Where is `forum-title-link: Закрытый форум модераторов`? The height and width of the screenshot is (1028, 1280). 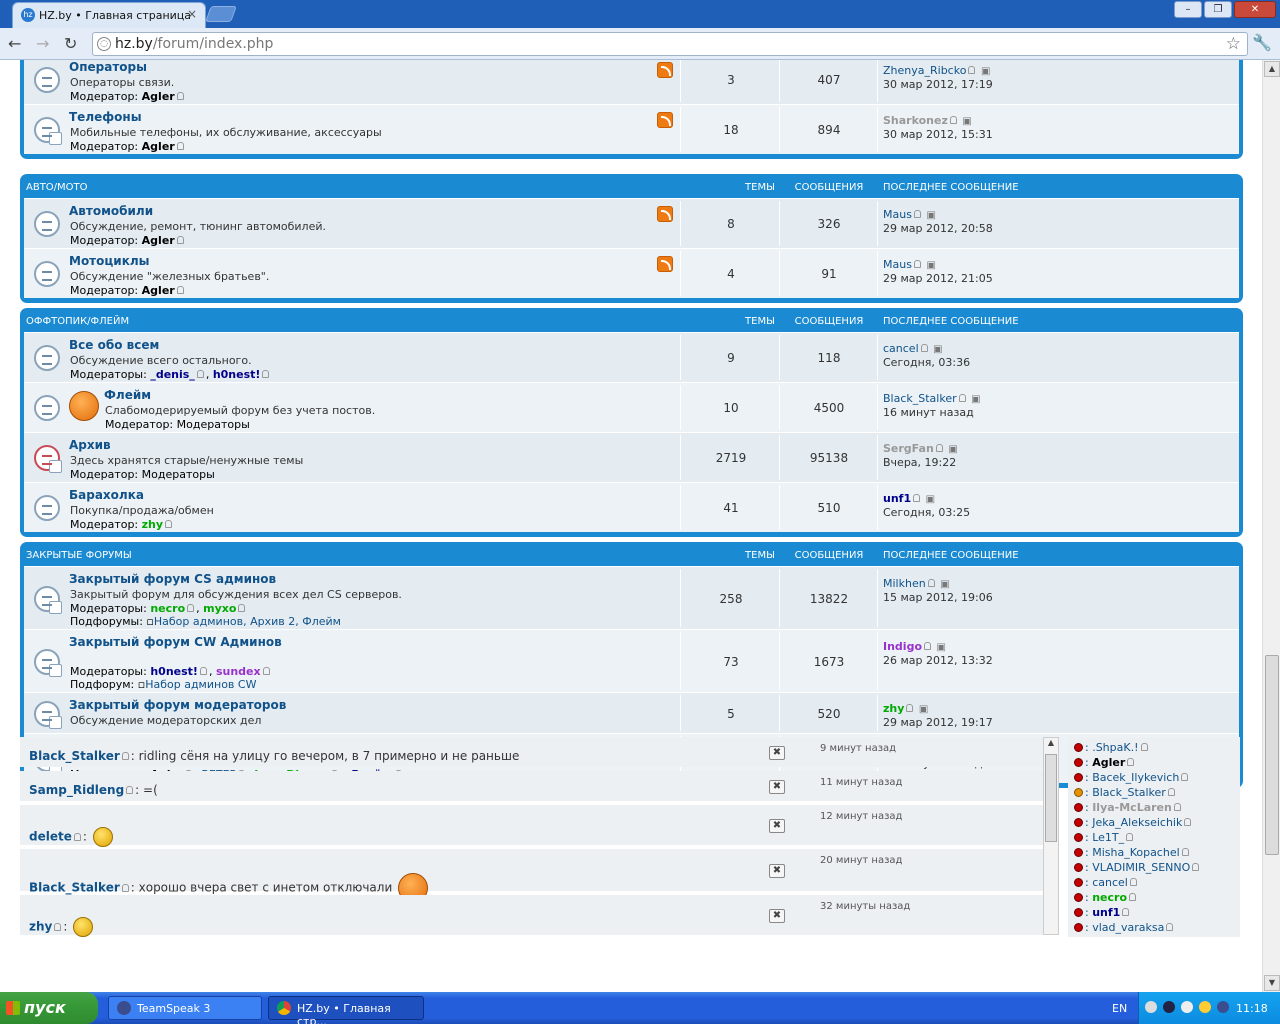 forum-title-link: Закрытый форум модераторов is located at coordinates (177, 705).